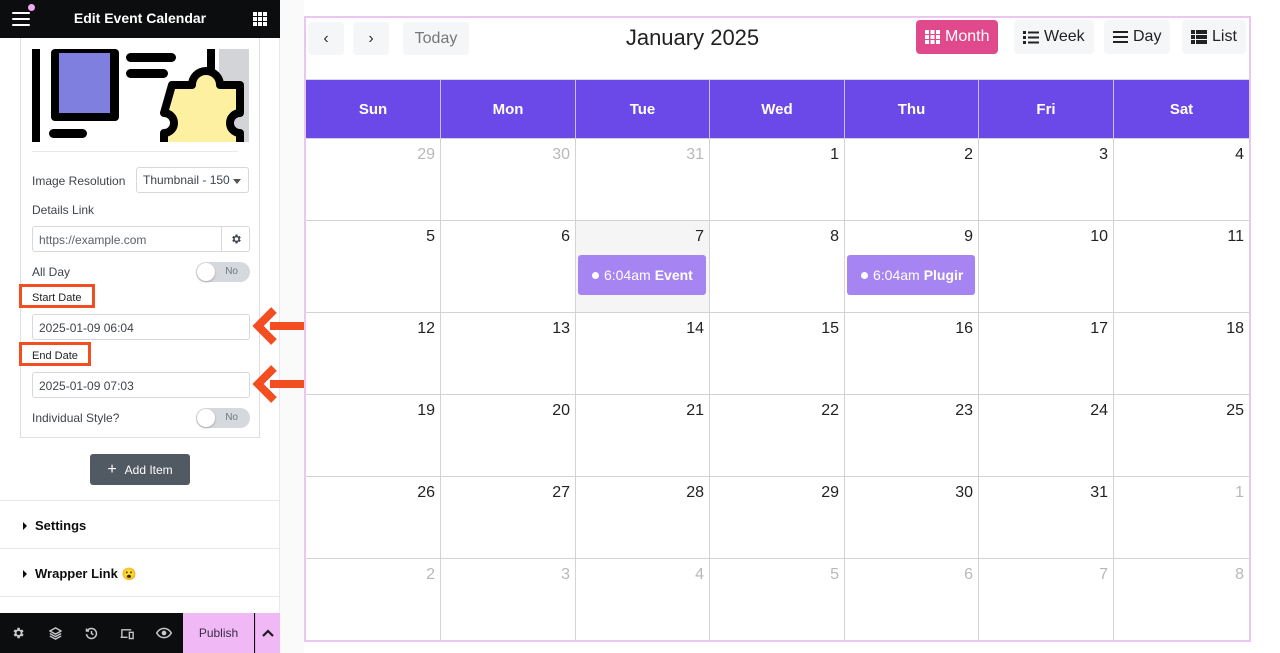 Image resolution: width=1280 pixels, height=653 pixels. What do you see at coordinates (912, 353) in the screenshot?
I see `day-cell: 16` at bounding box center [912, 353].